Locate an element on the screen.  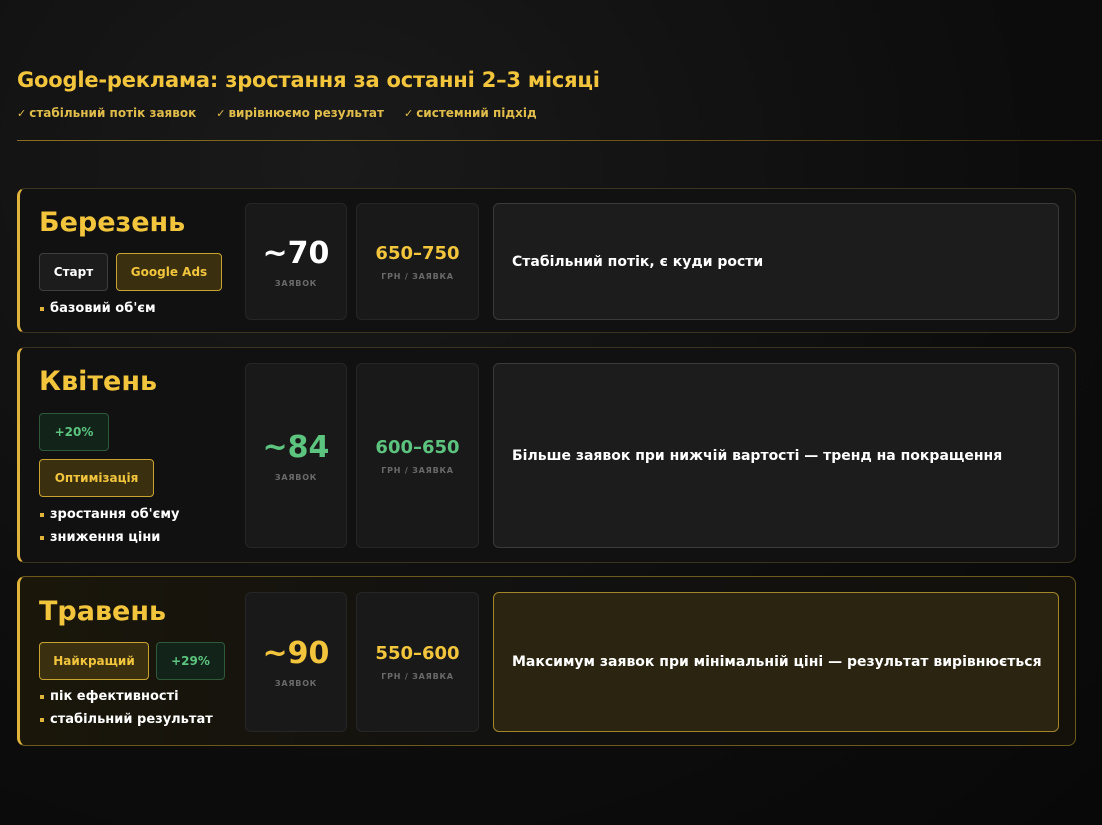
price-value: 650–750 is located at coordinates (417, 253).